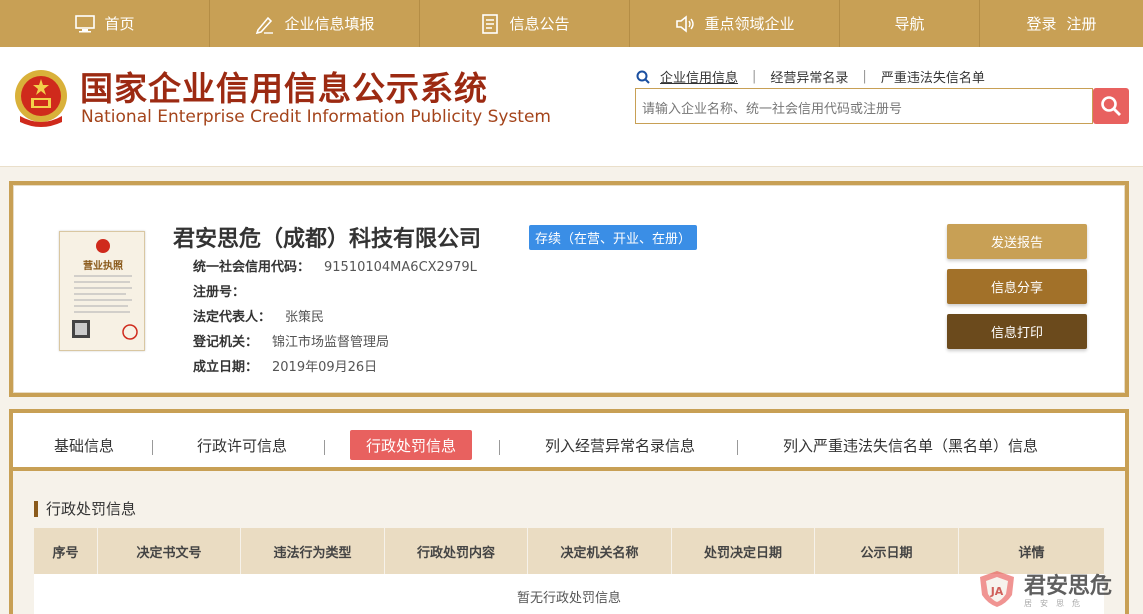 The width and height of the screenshot is (1143, 614). I want to click on nav-key-areas-label: 重点领域企业, so click(749, 24).